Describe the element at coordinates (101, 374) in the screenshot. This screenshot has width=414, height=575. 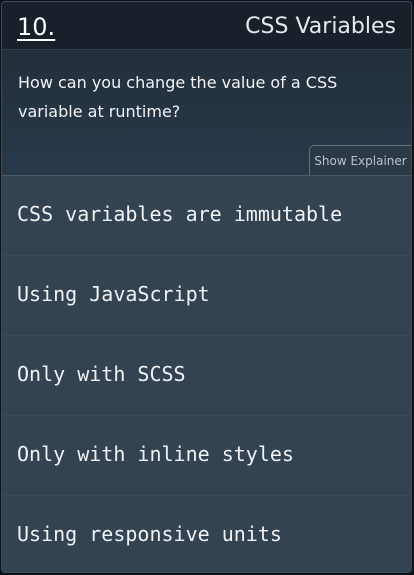
I see `answer-label: Only with SCSS` at that location.